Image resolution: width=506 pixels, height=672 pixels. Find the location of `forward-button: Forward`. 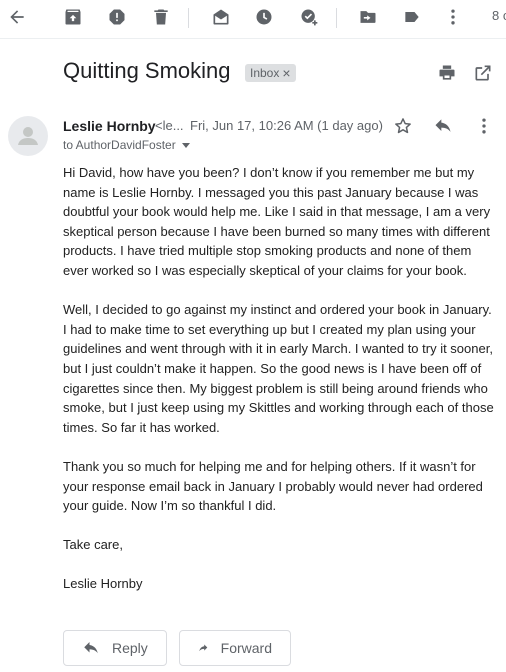

forward-button: Forward is located at coordinates (235, 648).